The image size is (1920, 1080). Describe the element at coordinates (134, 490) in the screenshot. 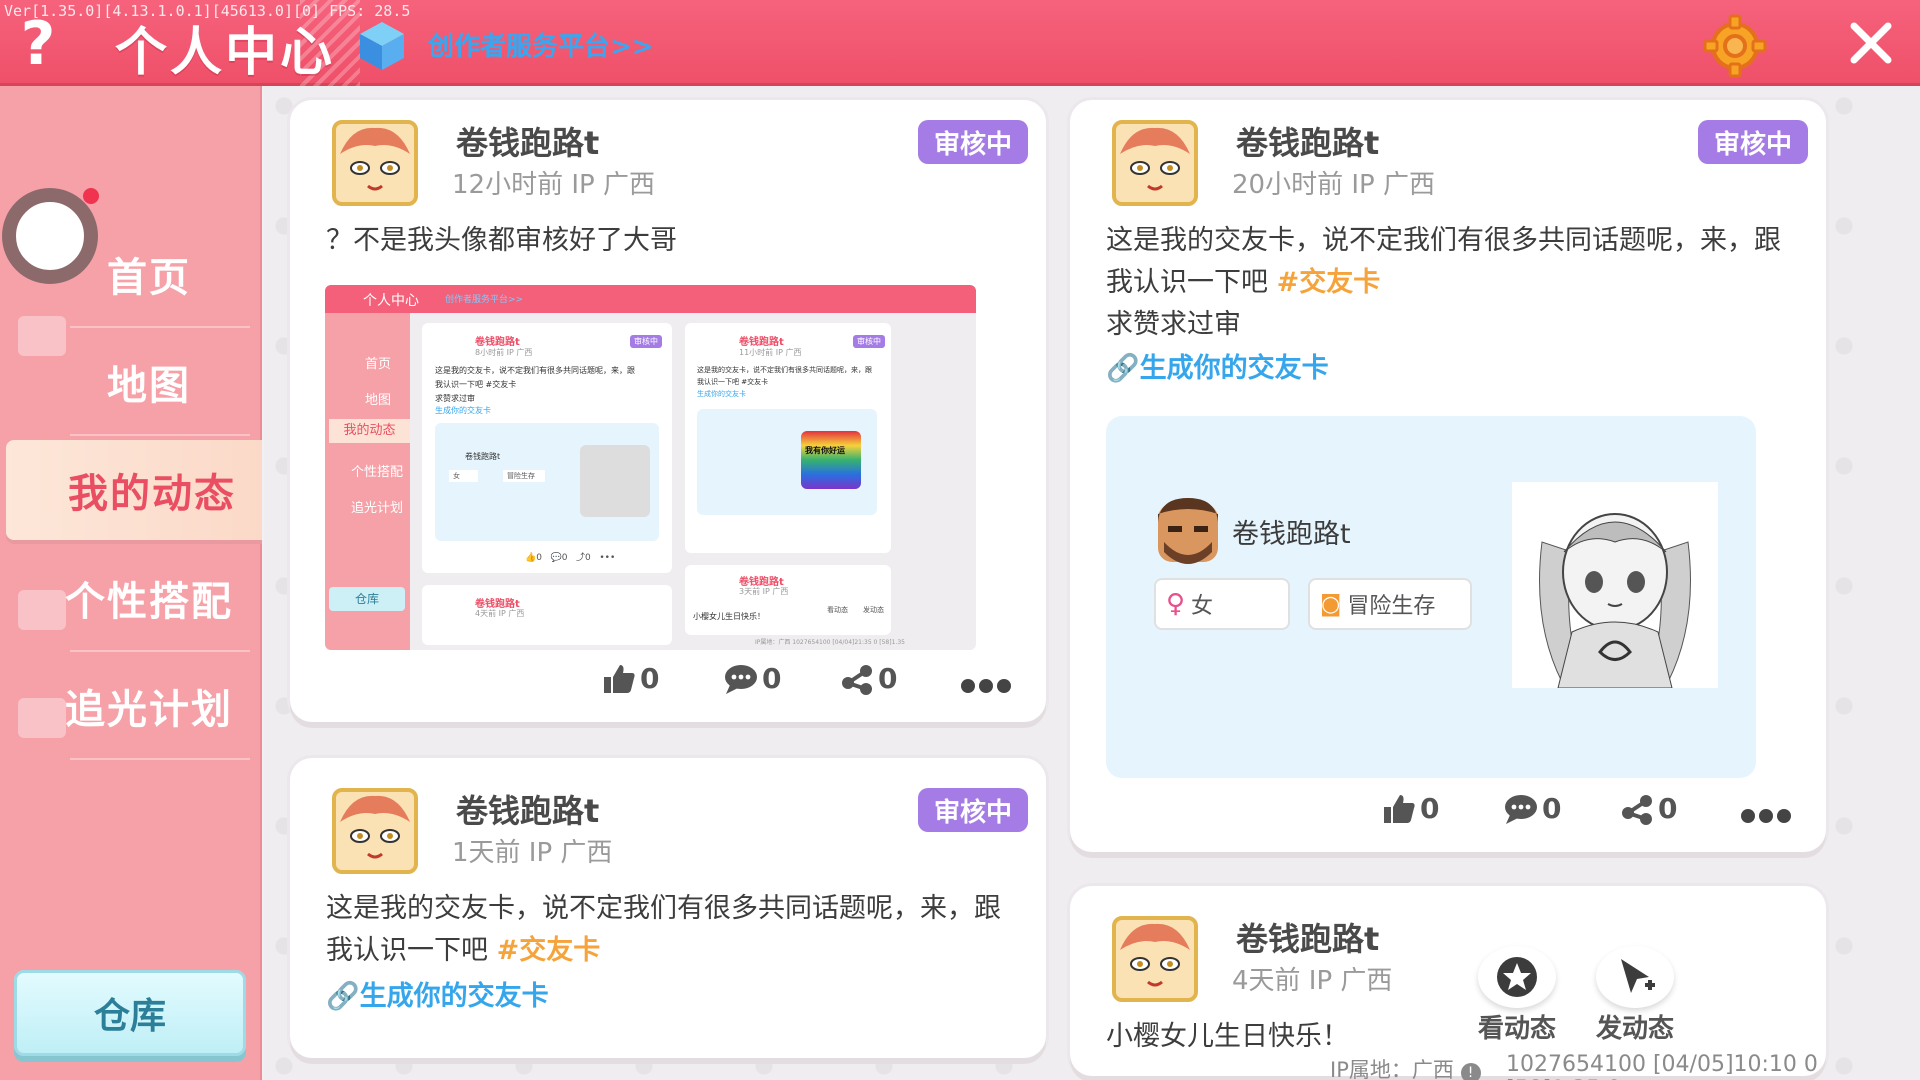

I see `sidebar-item-my-feed: 我的动态` at that location.